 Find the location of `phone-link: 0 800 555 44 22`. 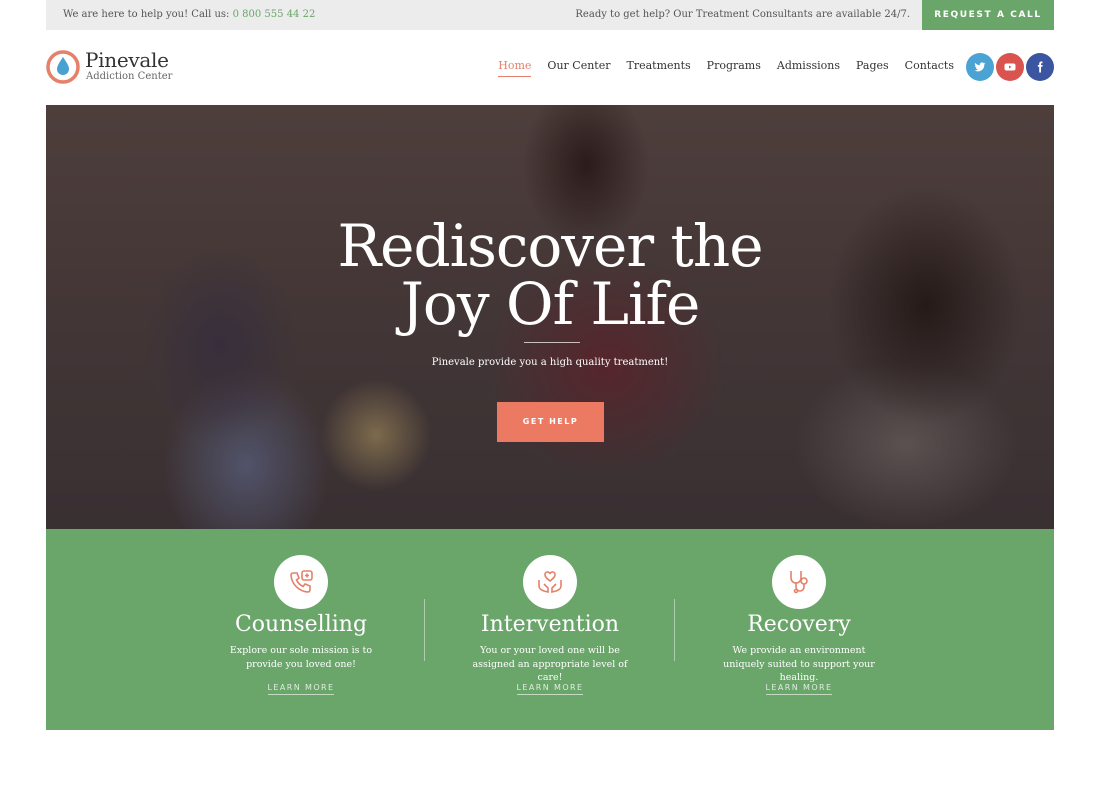

phone-link: 0 800 555 44 22 is located at coordinates (274, 14).